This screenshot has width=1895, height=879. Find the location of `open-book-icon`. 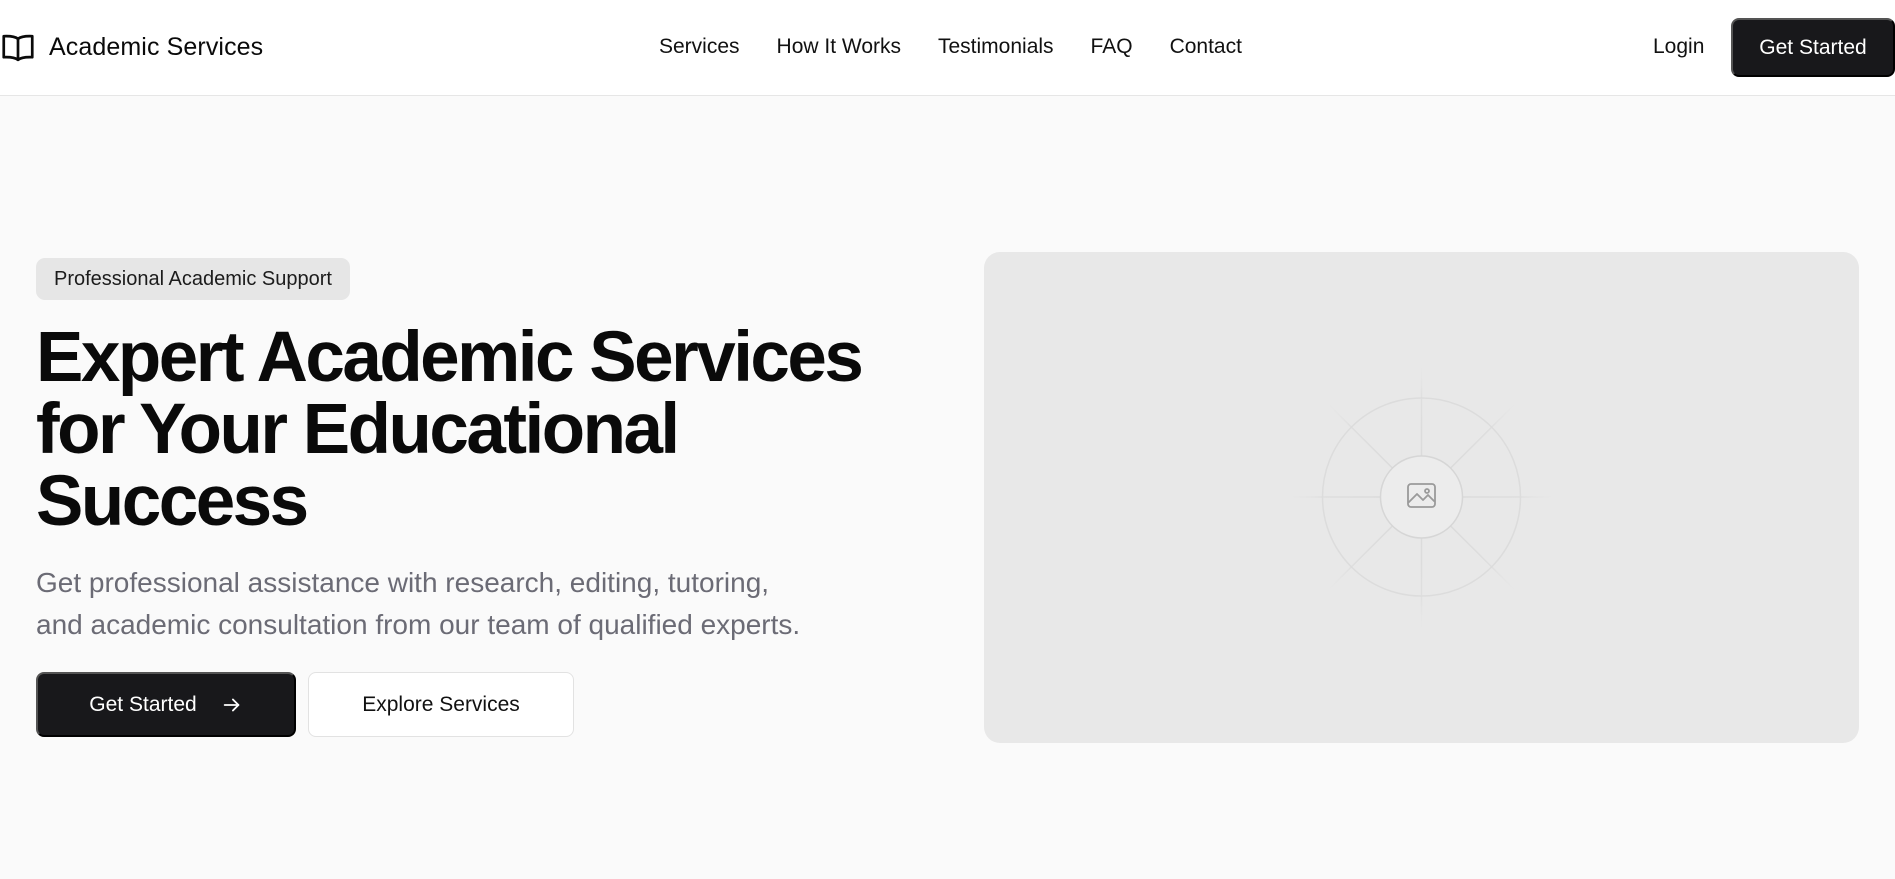

open-book-icon is located at coordinates (18, 48).